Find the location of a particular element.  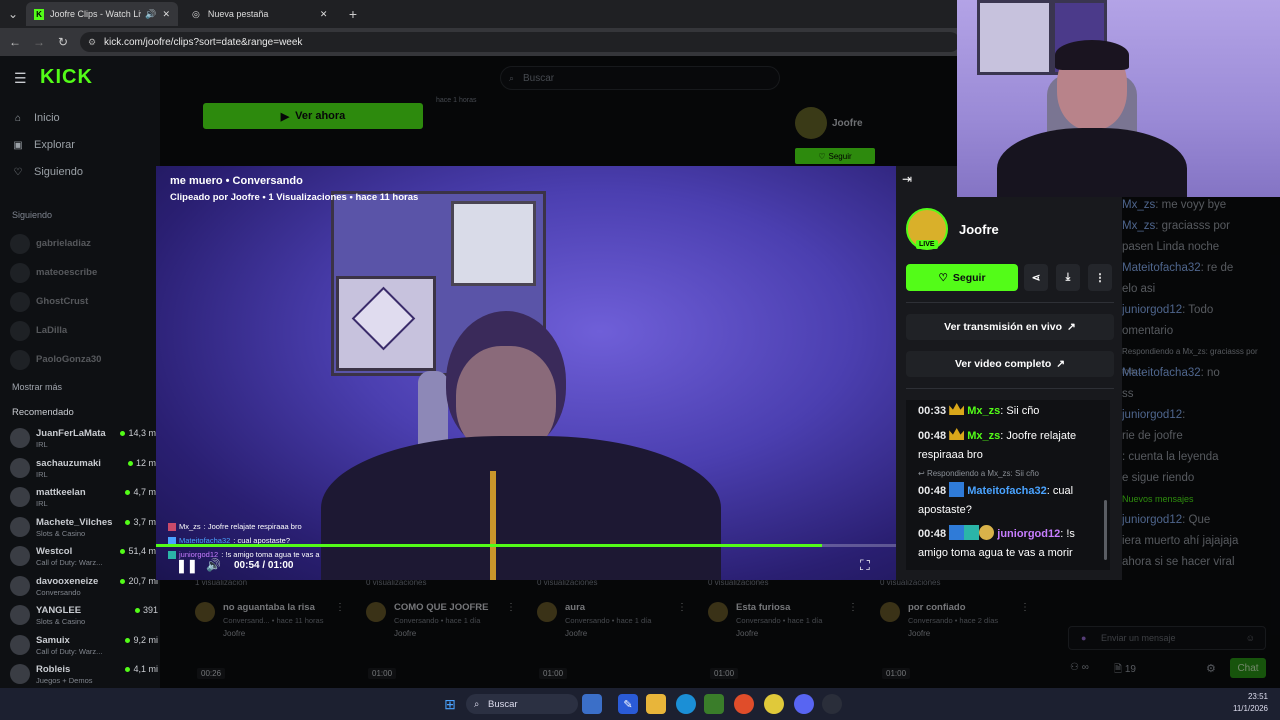

watch-live-button: Ver transmisión en vivo ↗ is located at coordinates (1010, 327).